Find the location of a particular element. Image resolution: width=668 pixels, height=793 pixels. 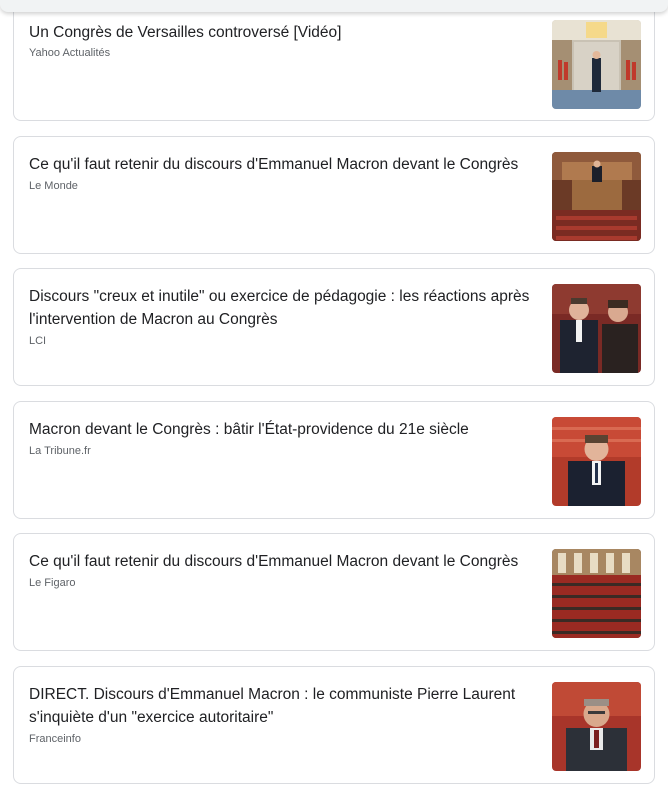

macron-speaking-photo is located at coordinates (596, 461).